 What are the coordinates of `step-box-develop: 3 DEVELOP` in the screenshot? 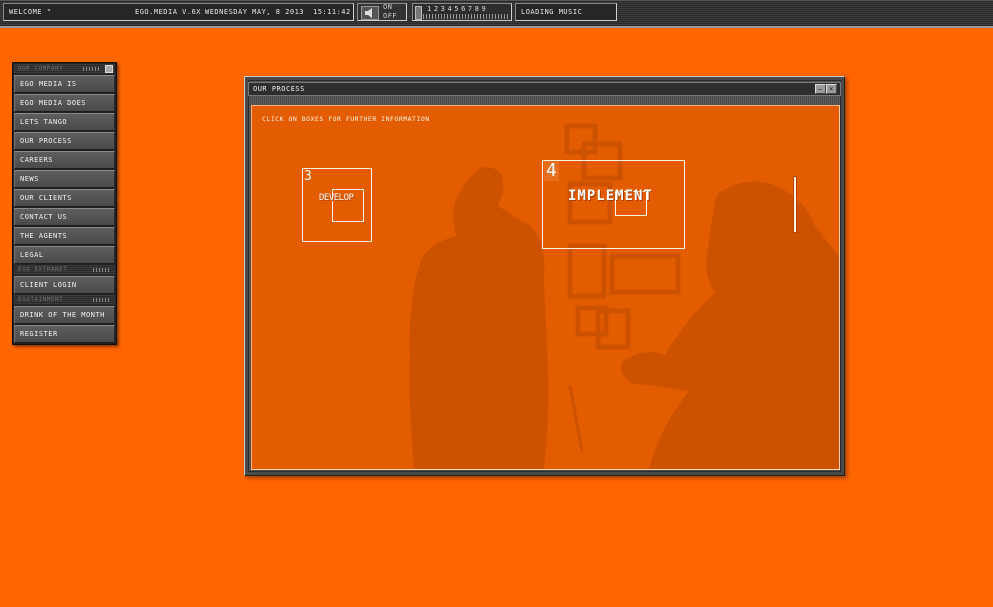 It's located at (337, 205).